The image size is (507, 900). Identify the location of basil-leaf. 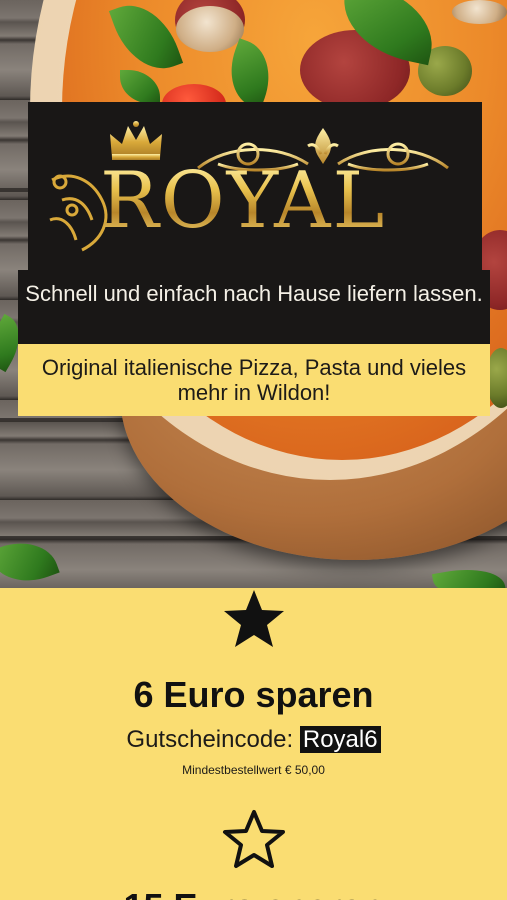
(469, 575).